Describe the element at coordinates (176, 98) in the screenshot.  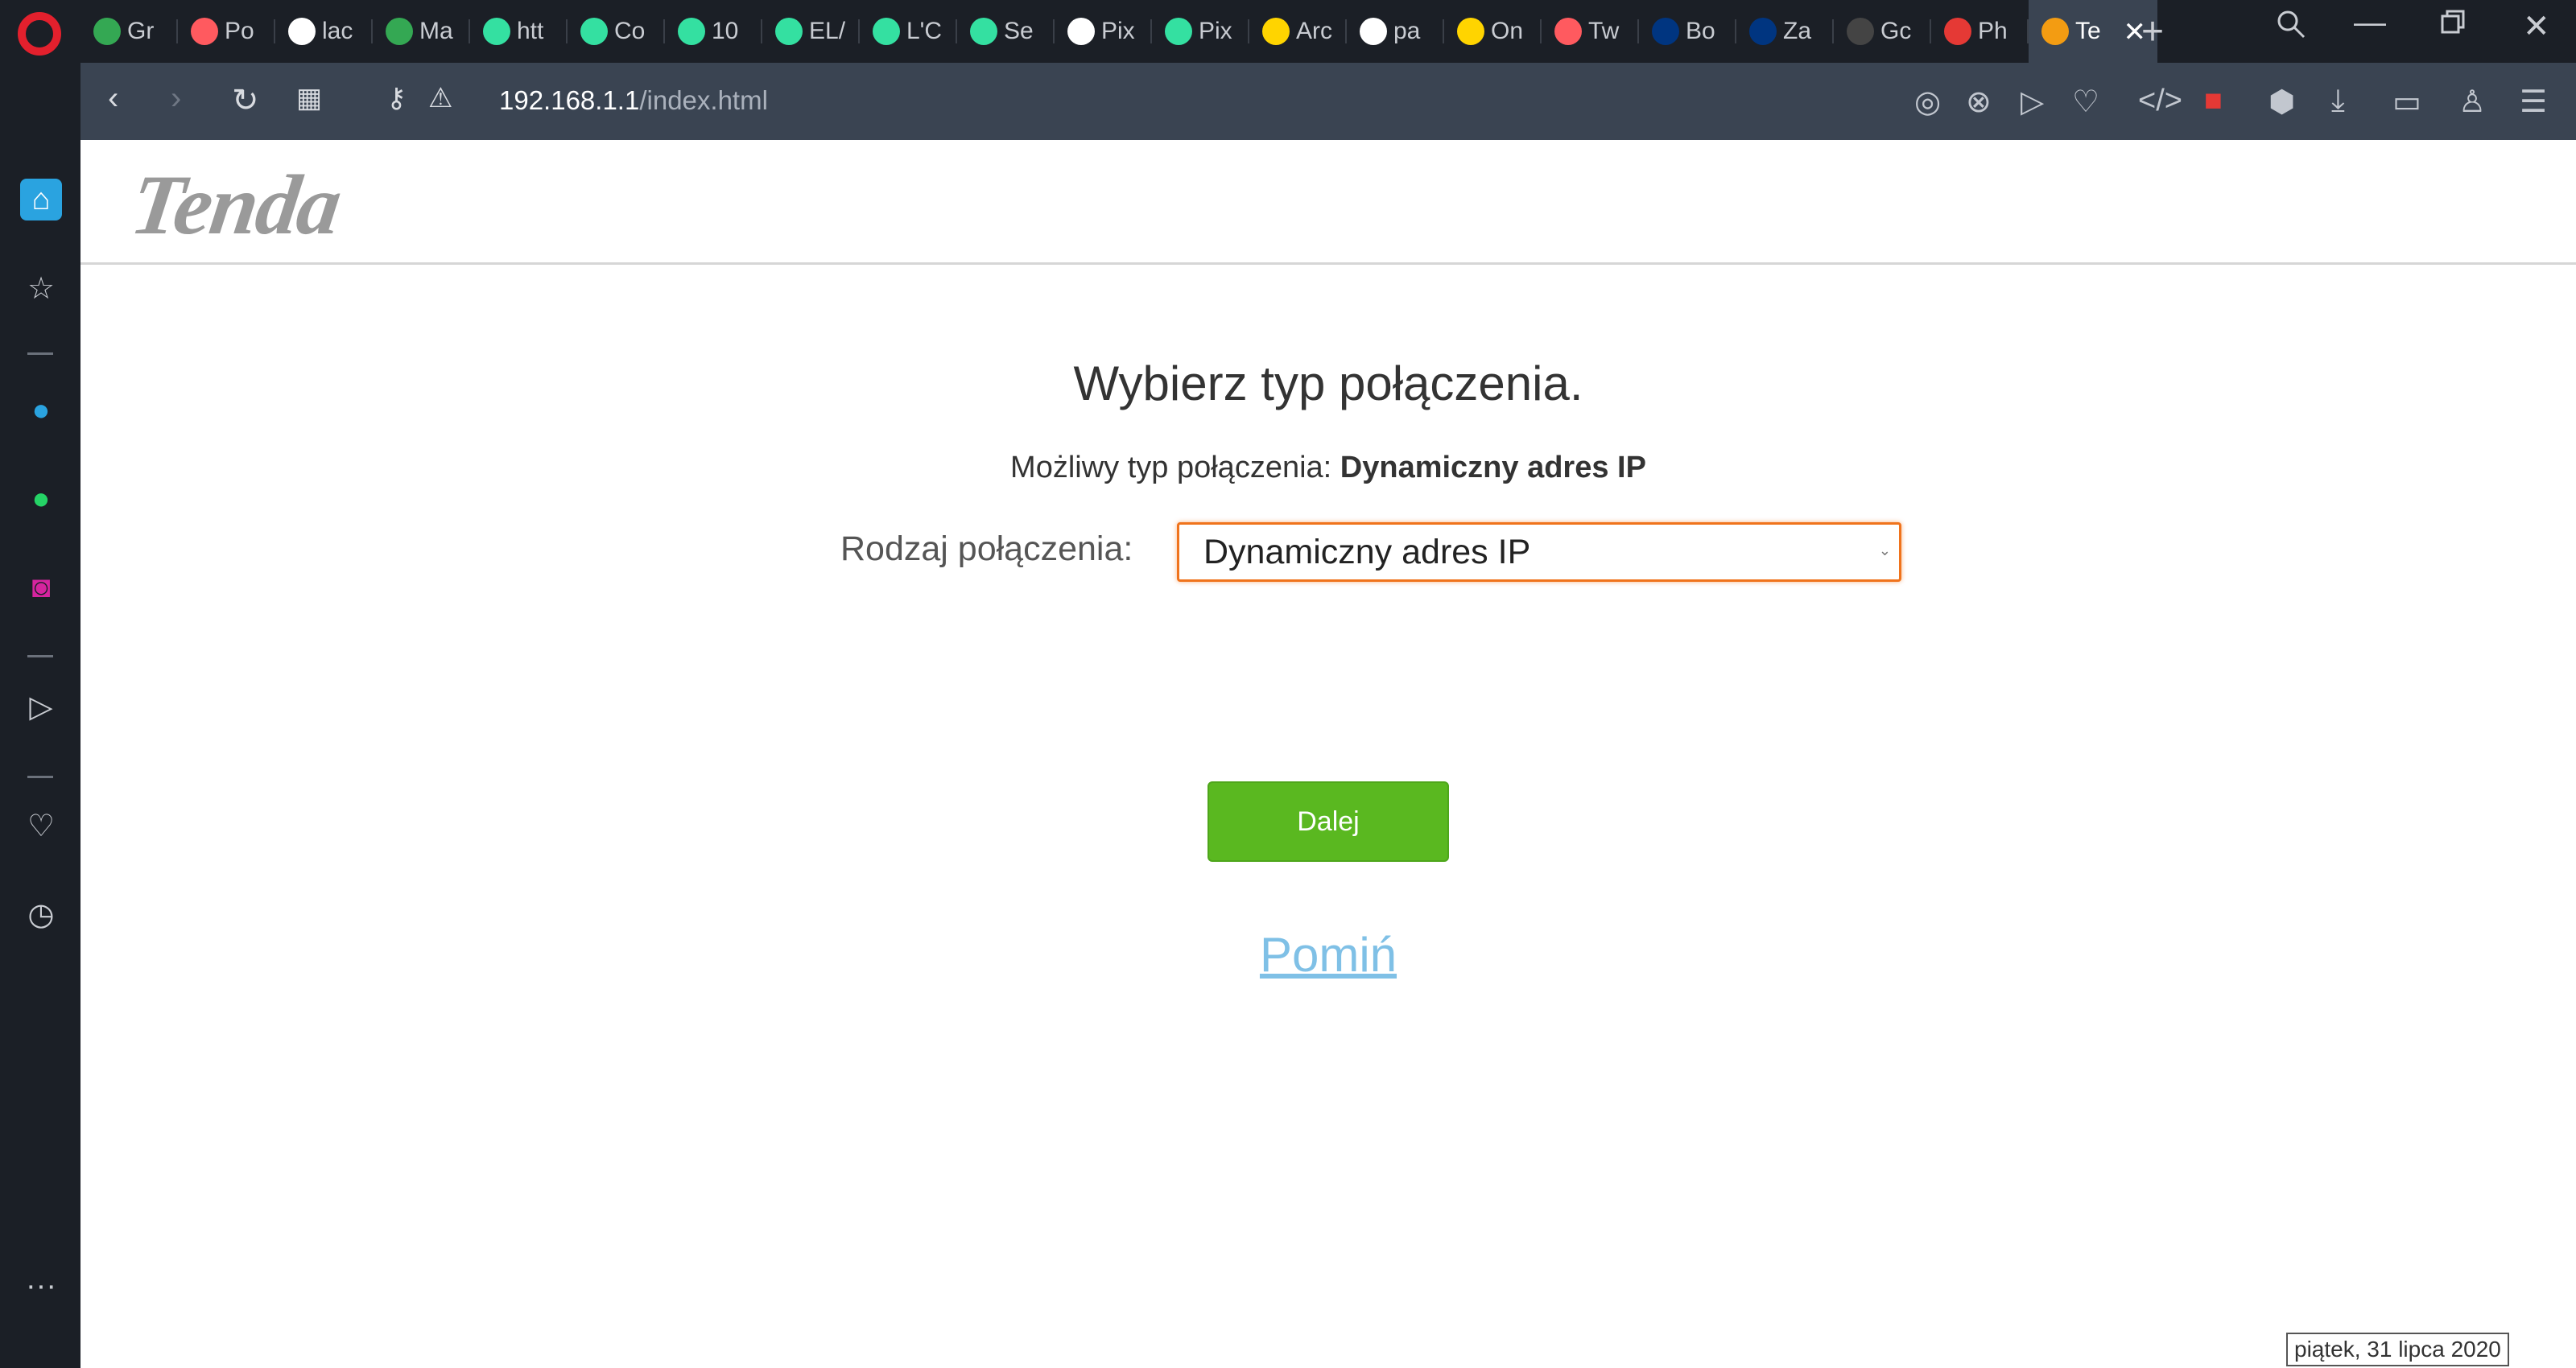
I see `forward-icon: ›` at that location.